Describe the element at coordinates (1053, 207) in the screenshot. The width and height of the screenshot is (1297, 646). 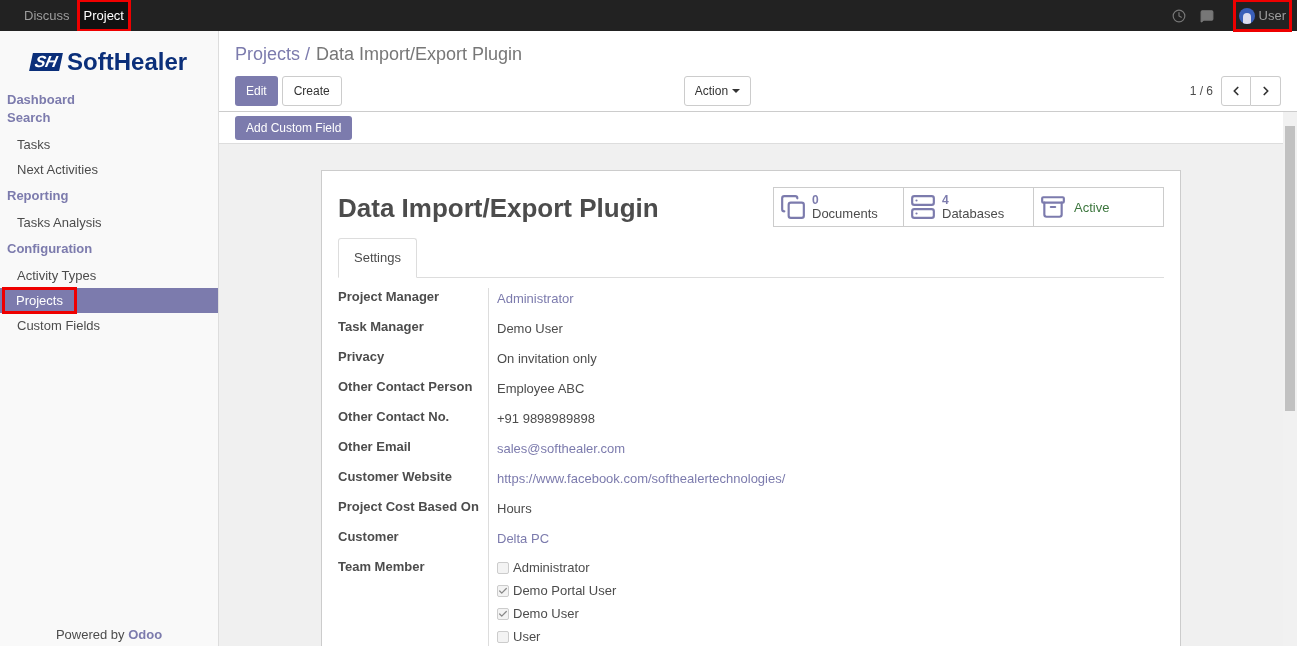
I see `archive-icon` at that location.